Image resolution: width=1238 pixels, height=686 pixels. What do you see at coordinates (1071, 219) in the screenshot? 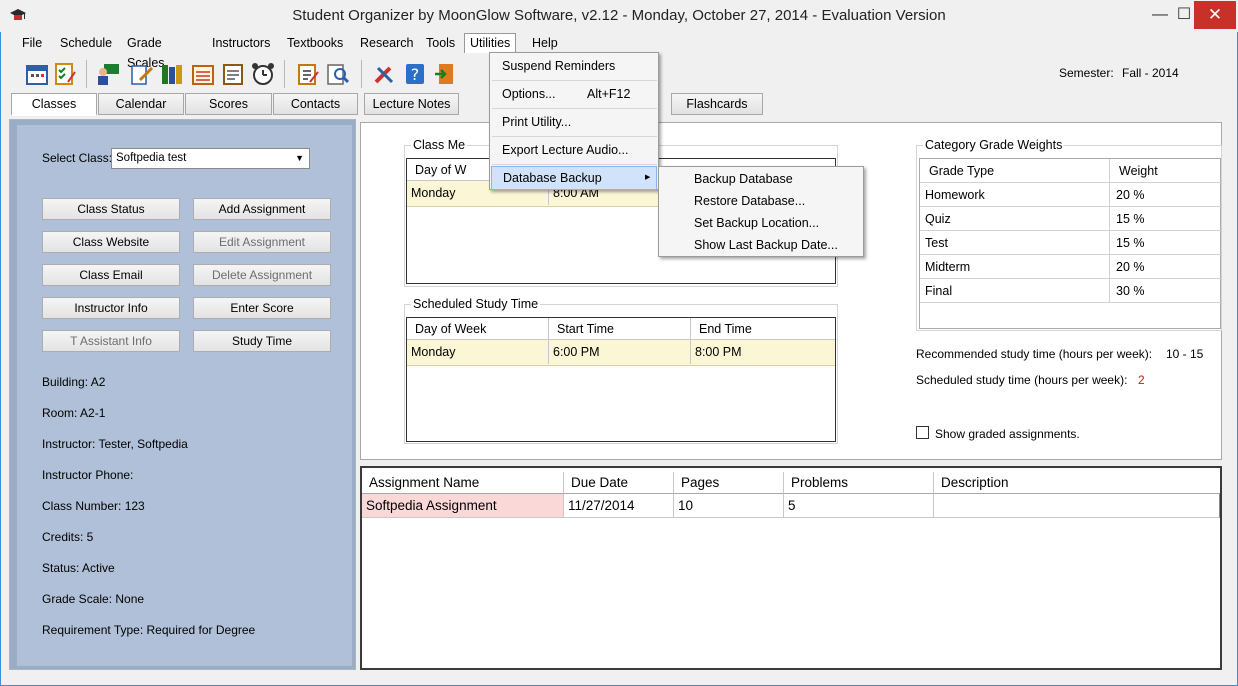
I see `table-row: Quiz 15 %` at bounding box center [1071, 219].